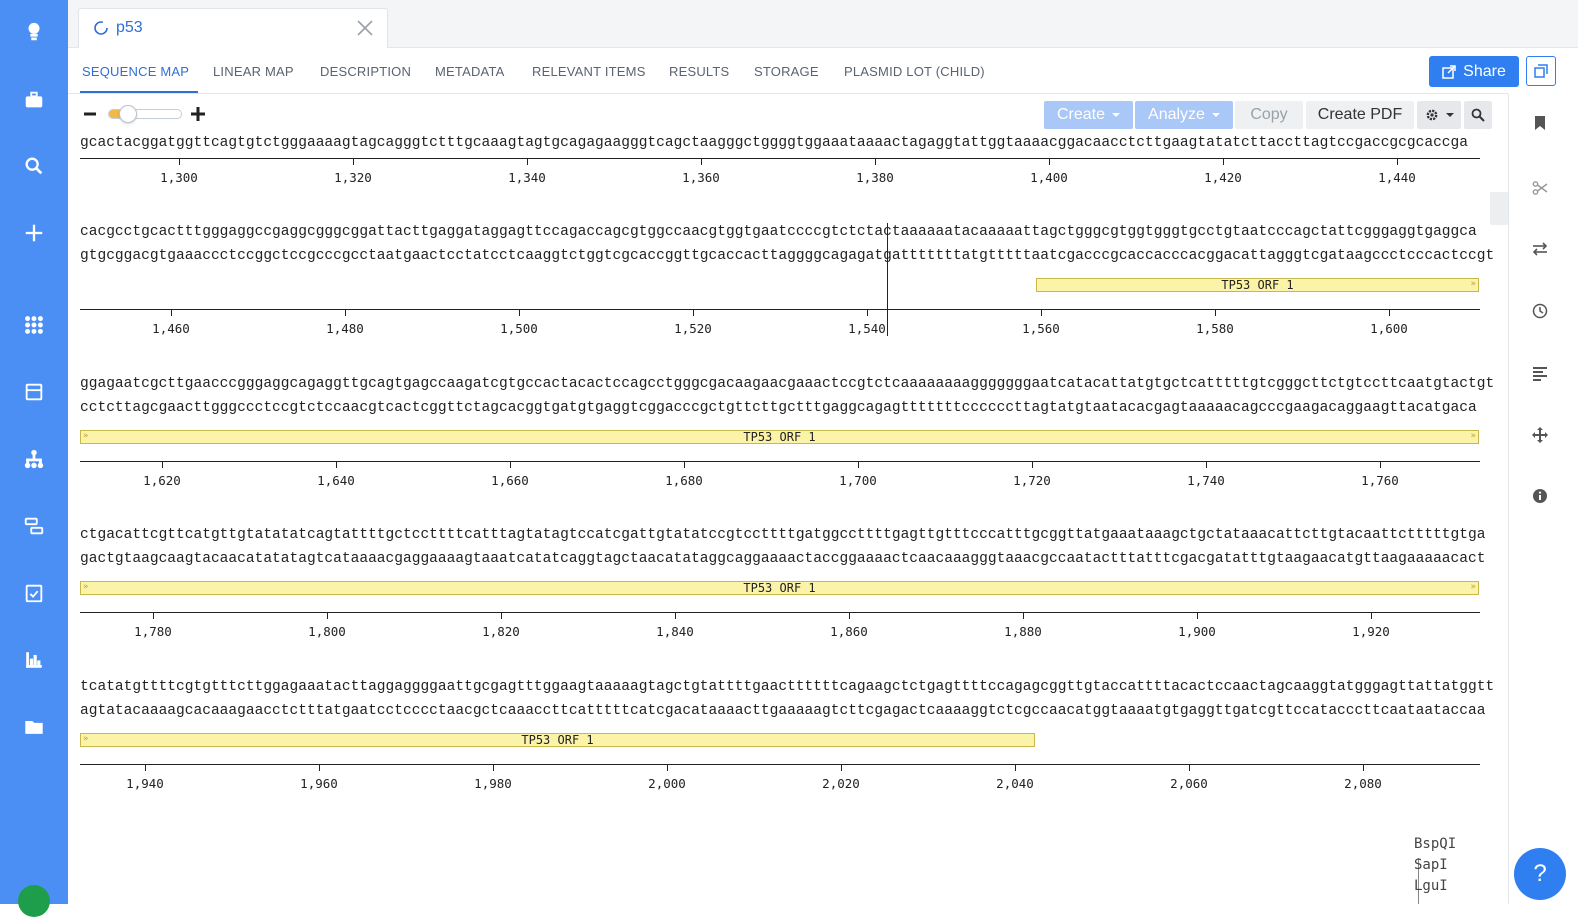 Image resolution: width=1578 pixels, height=917 pixels. What do you see at coordinates (34, 727) in the screenshot?
I see `folder-settings-icon` at bounding box center [34, 727].